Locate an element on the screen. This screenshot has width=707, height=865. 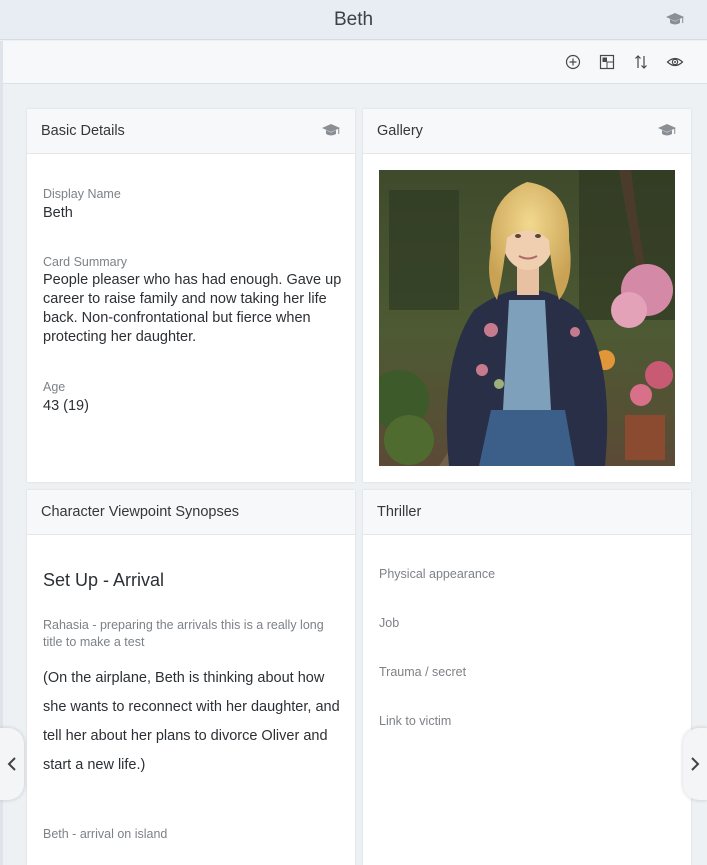
synopses-header: Character Viewpoint Synopses is located at coordinates (191, 512).